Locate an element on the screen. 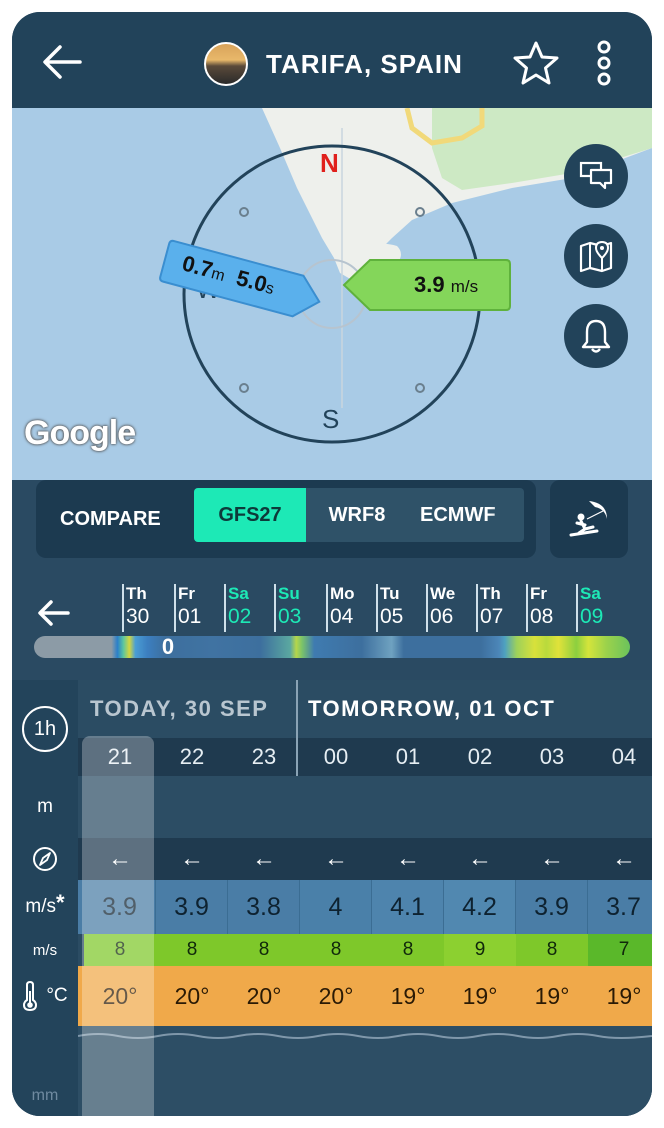 This screenshot has width=664, height=1128. timeline-knob: 0 is located at coordinates (168, 647).